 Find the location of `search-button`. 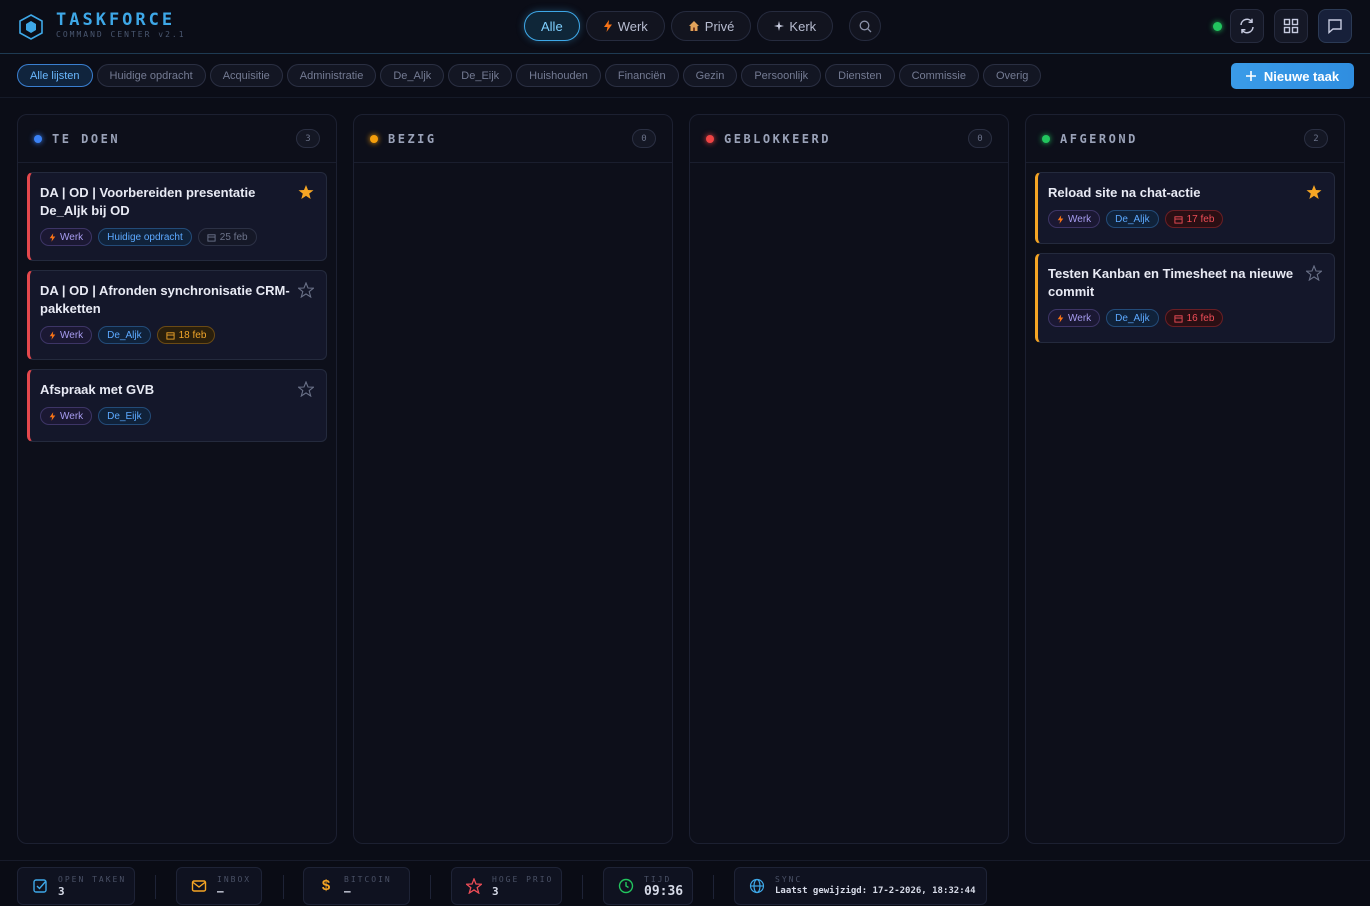

search-button is located at coordinates (865, 26).